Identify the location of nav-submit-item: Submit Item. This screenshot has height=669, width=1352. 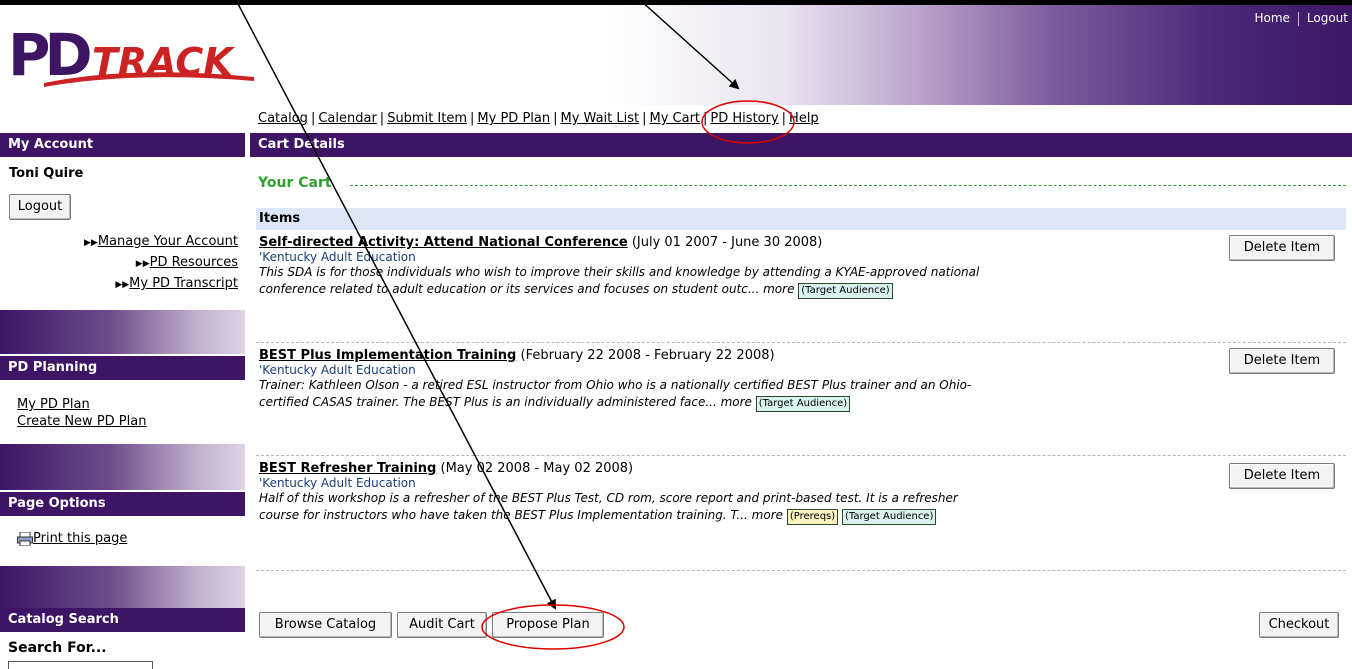
(427, 118).